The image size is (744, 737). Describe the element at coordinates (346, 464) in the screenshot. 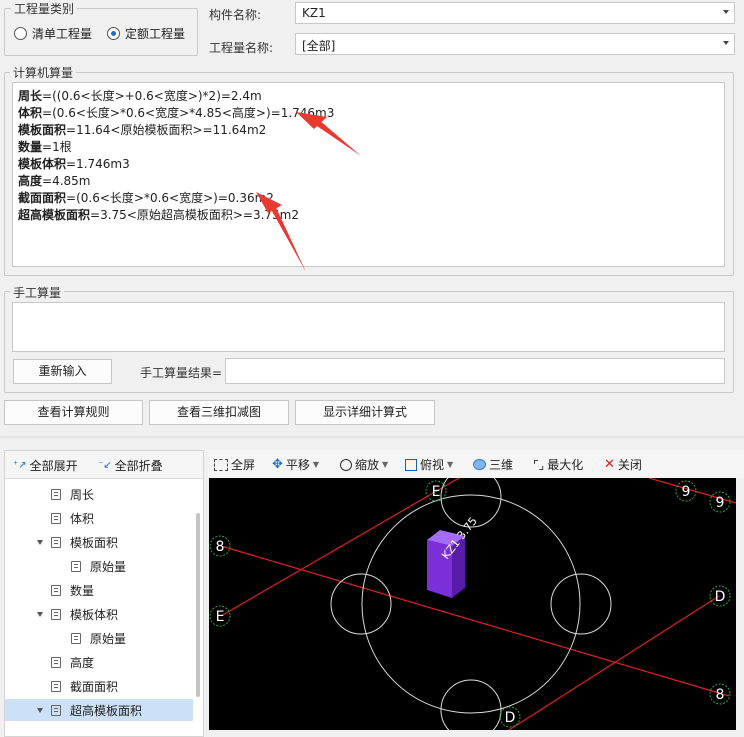

I see `zoom-icon` at that location.